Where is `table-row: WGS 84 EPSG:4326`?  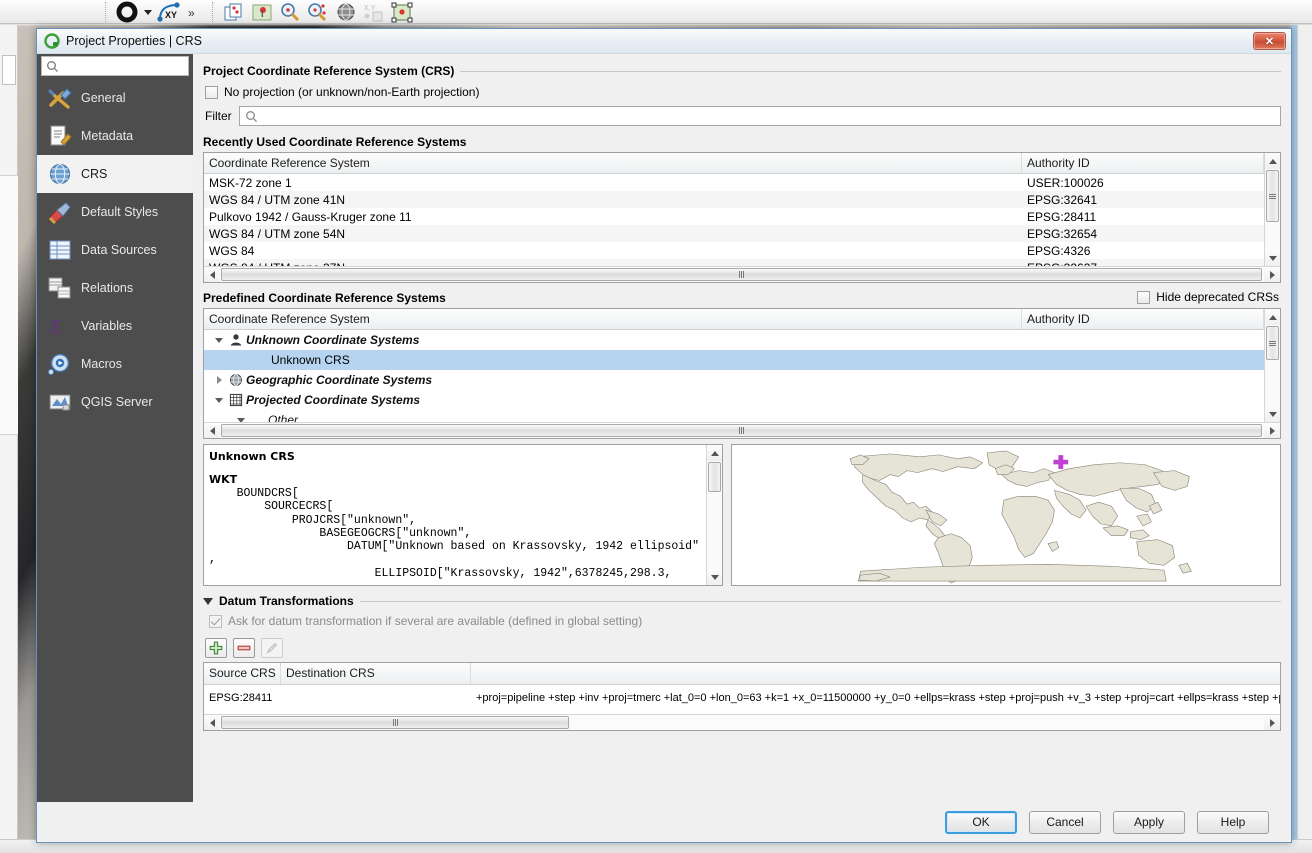
table-row: WGS 84 EPSG:4326 is located at coordinates (734, 250).